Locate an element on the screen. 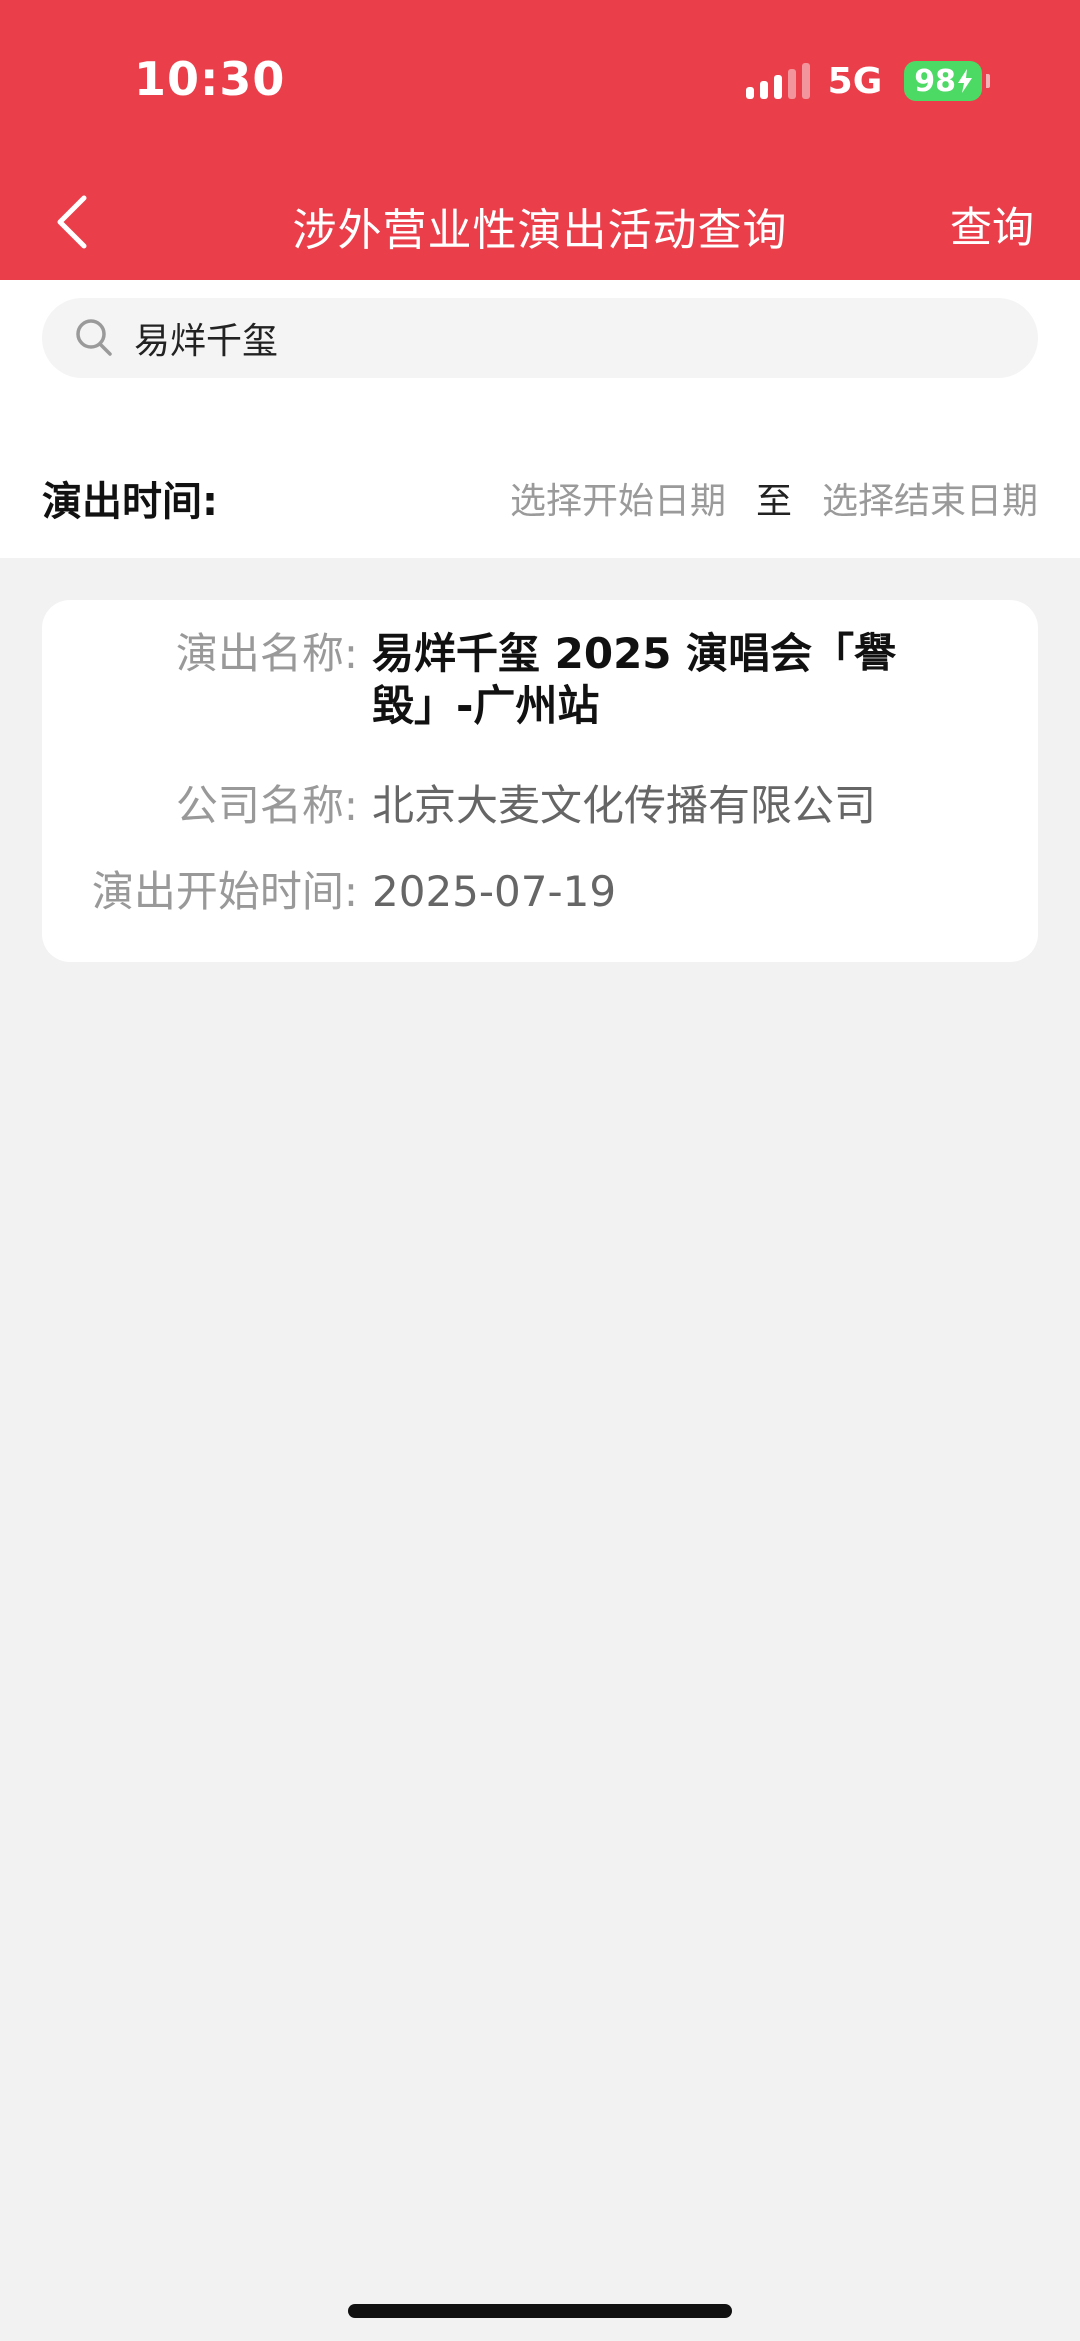  search-input: 易烊千玺 is located at coordinates (540, 338).